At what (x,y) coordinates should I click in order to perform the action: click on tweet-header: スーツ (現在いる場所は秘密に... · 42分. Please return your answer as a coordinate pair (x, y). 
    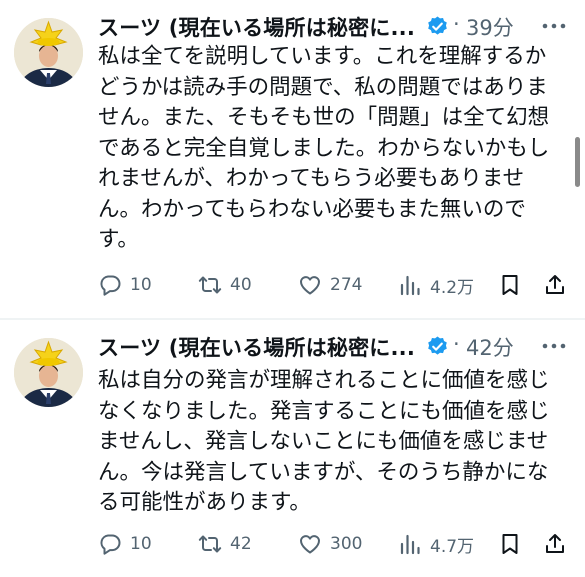
    Looking at the image, I should click on (338, 347).